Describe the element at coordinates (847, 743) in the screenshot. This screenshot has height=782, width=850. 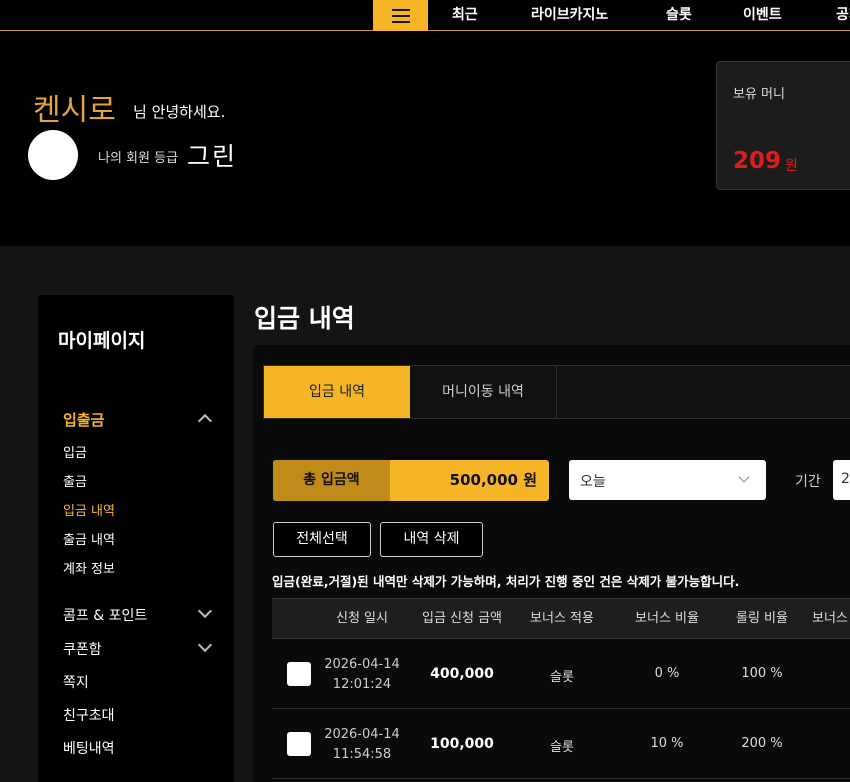
I see `row-bonus-extra: 1` at that location.